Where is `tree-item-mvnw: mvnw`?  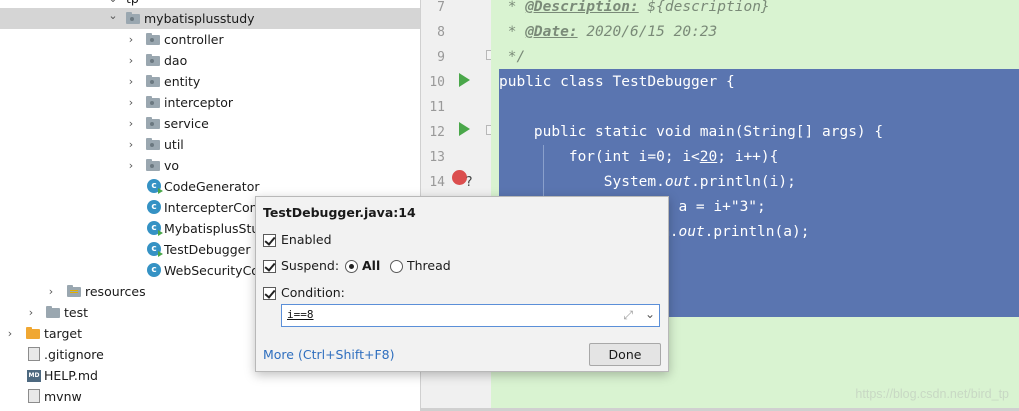
tree-item-mvnw: mvnw is located at coordinates (210, 396).